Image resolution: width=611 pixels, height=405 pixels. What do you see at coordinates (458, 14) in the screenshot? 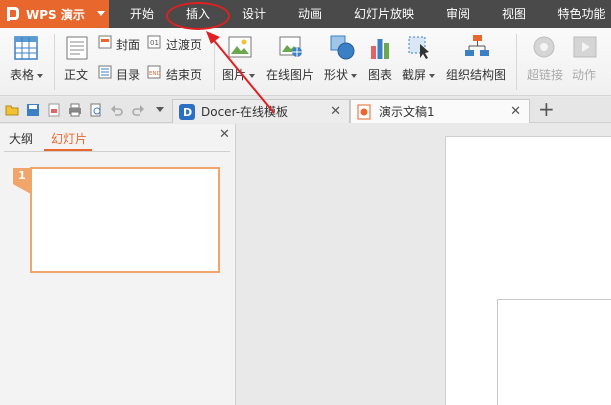
I see `menu-tab-review: 审阅` at bounding box center [458, 14].